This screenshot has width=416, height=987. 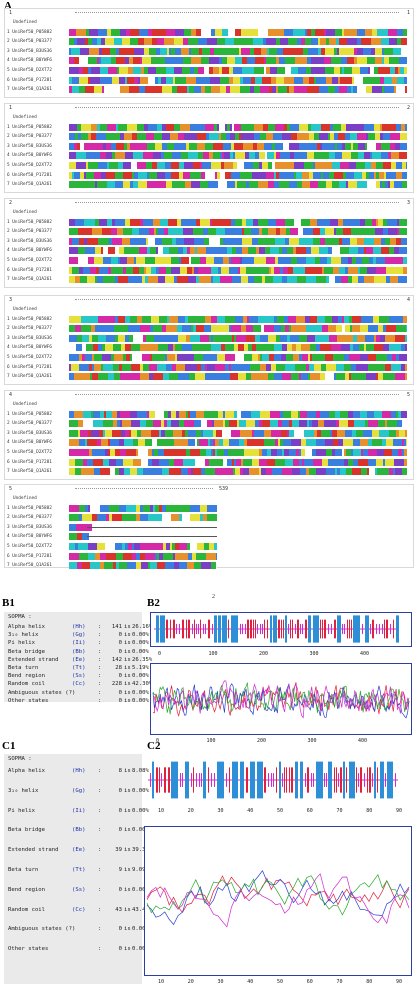 What do you see at coordinates (100, 627) in the screenshot?
I see `sopma-colon: :` at bounding box center [100, 627].